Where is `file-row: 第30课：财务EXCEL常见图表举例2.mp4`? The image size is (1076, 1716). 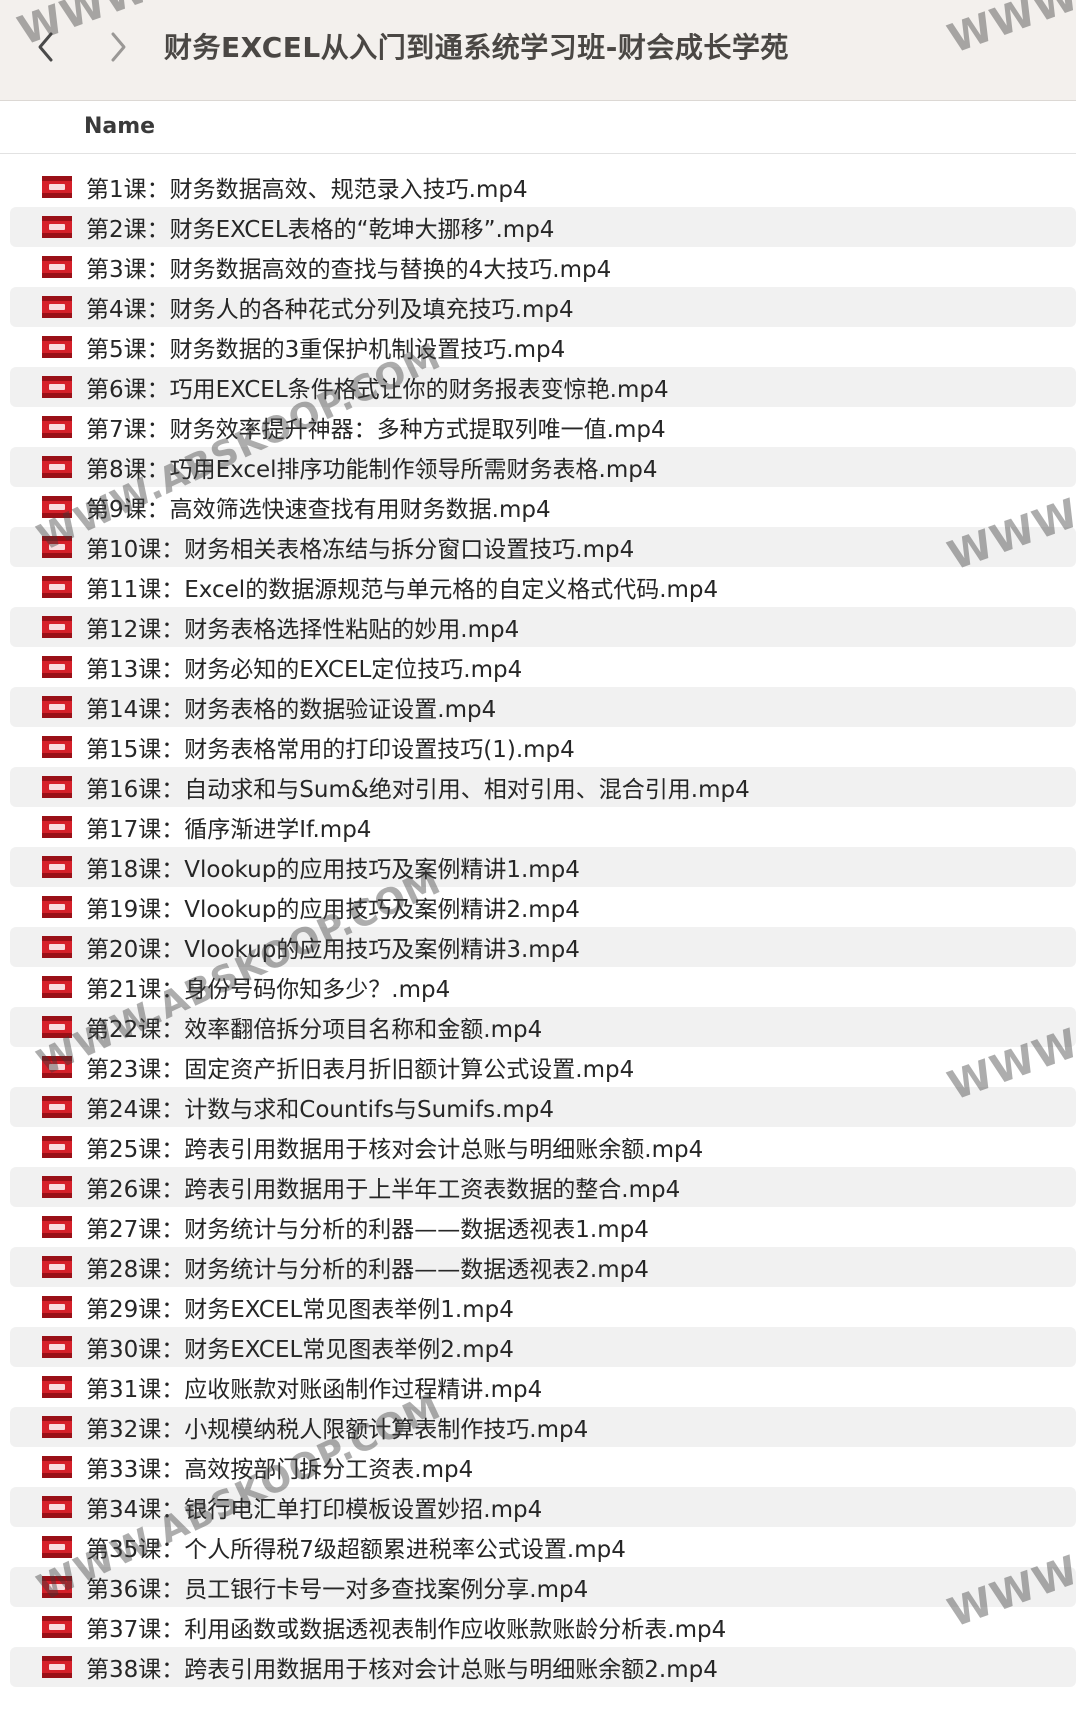
file-row: 第30课：财务EXCEL常见图表举例2.mp4 is located at coordinates (543, 1347).